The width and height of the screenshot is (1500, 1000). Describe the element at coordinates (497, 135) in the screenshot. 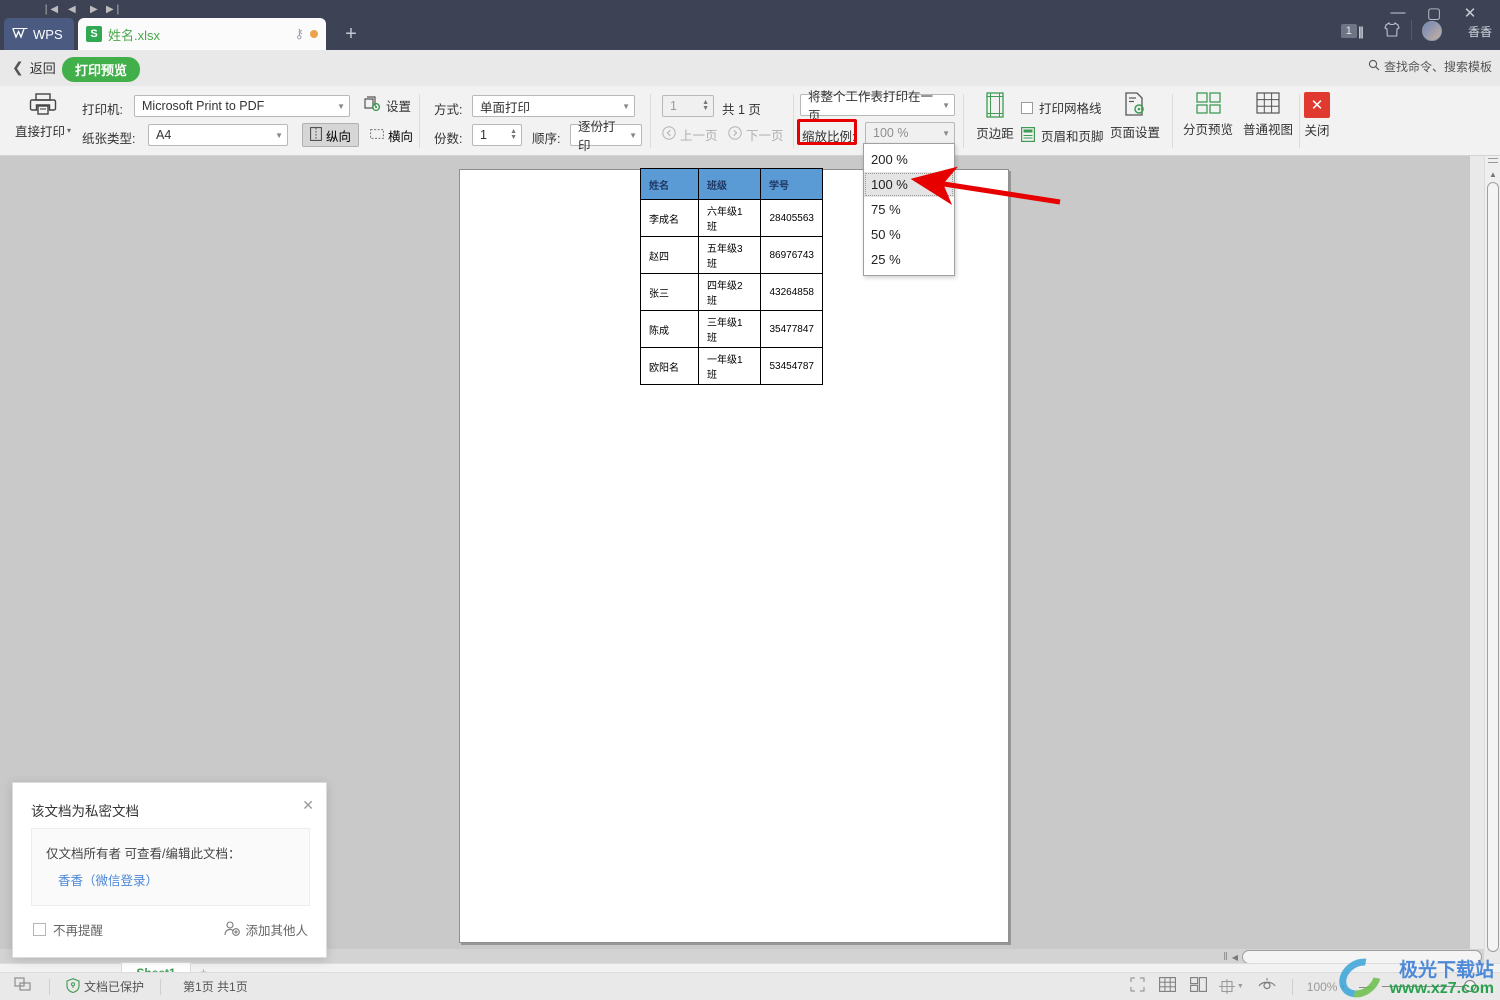

I see `copies-input: 1 ▲ ▼` at that location.